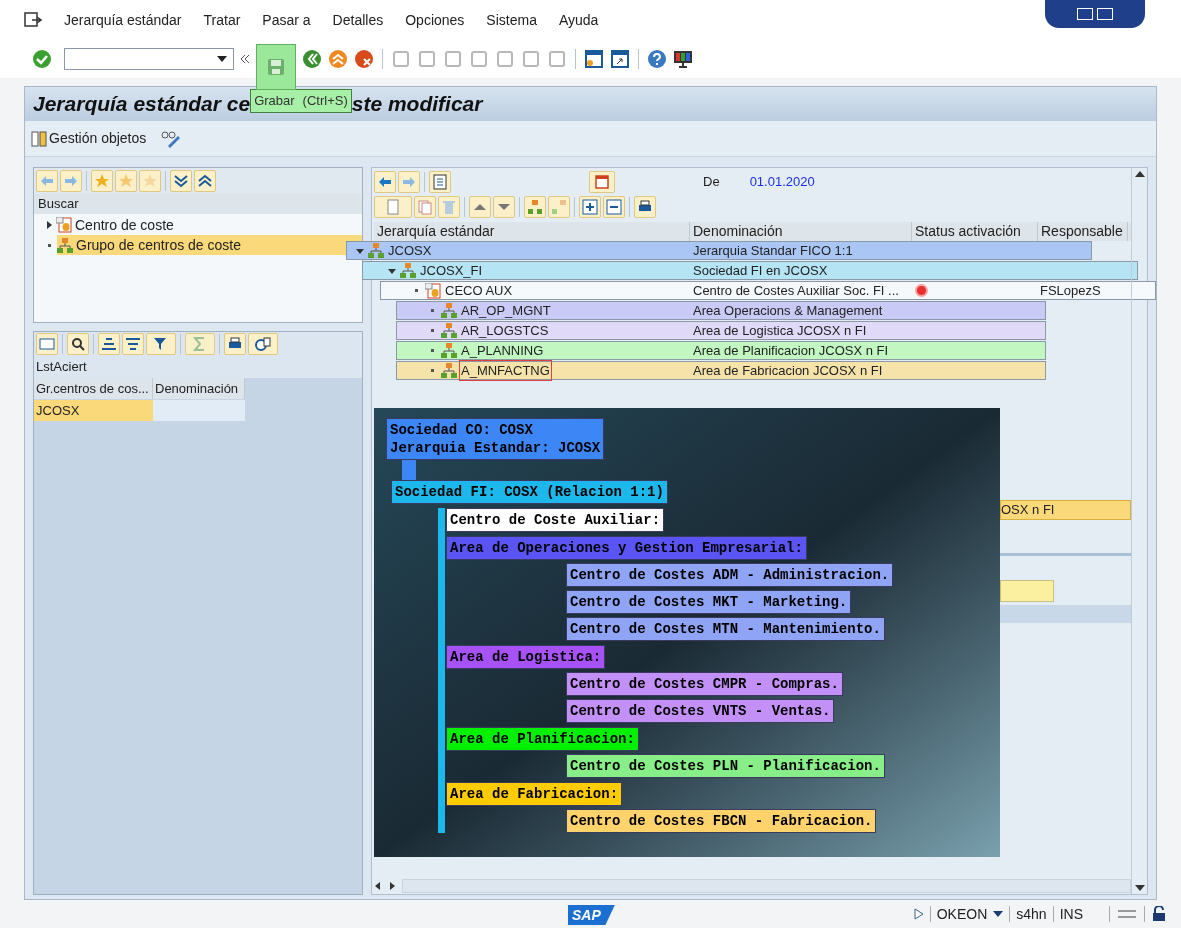 The height and width of the screenshot is (928, 1181). I want to click on node-description: Area de Logistica JCOSX n FI, so click(780, 330).